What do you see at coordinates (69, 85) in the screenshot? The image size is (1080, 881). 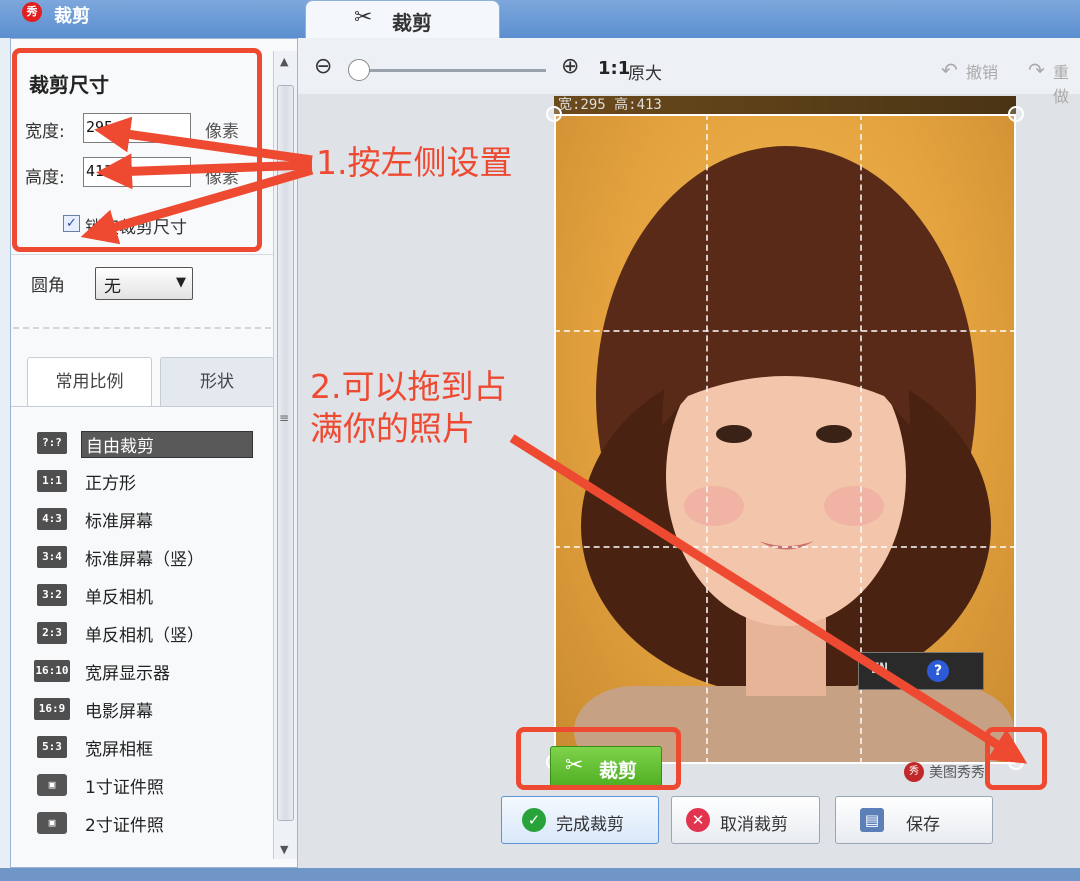 I see `crop-size-title: 裁剪尺寸` at bounding box center [69, 85].